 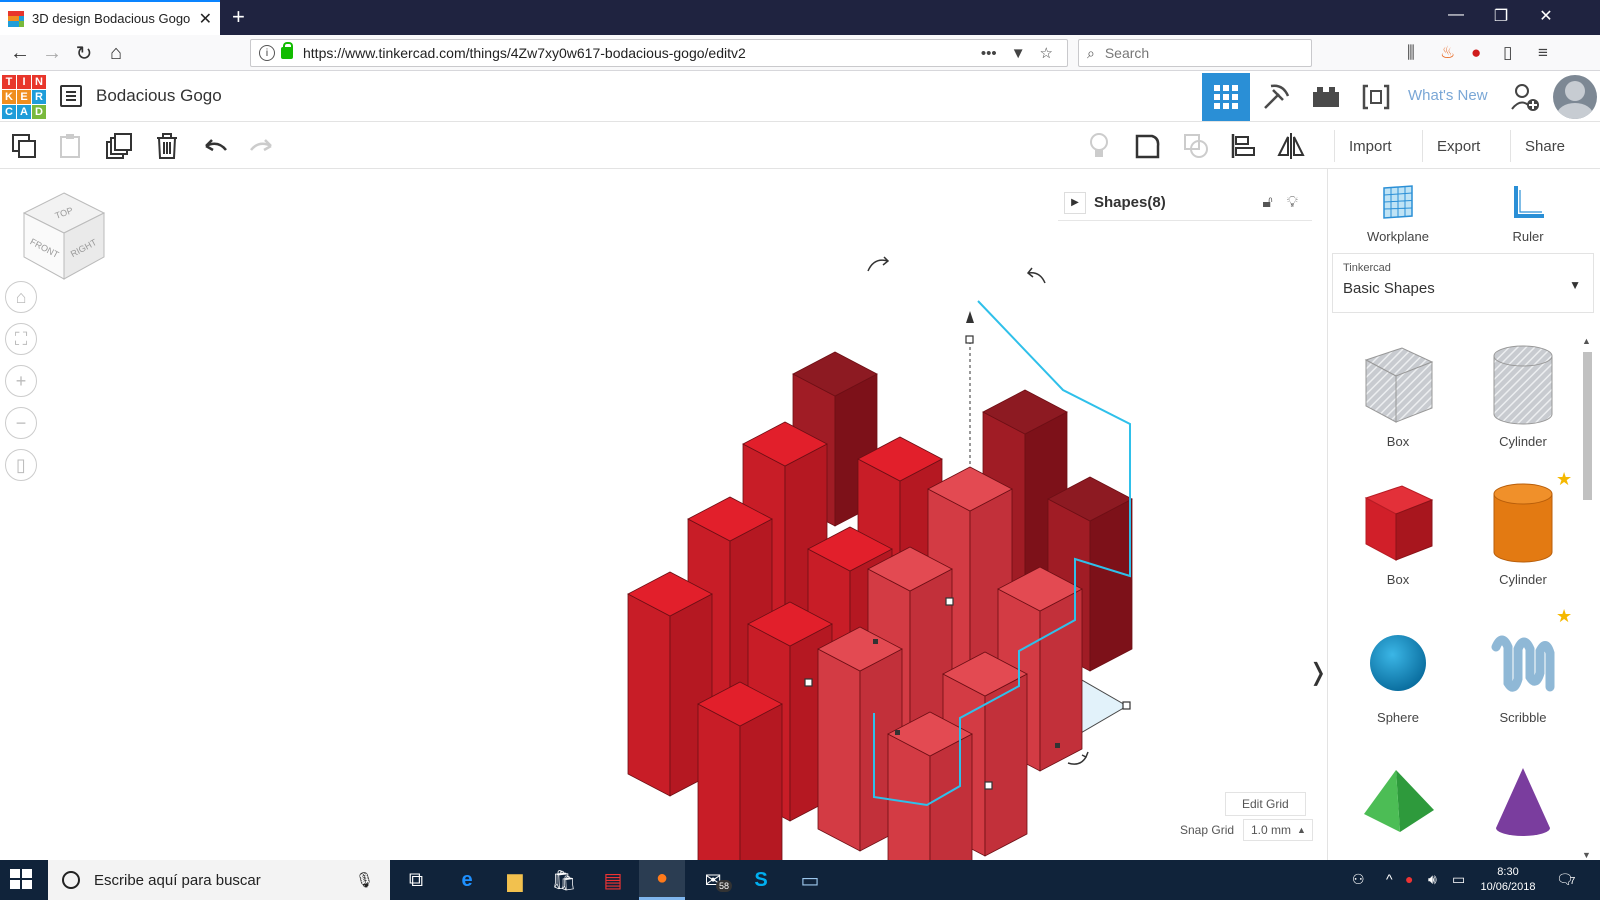 What do you see at coordinates (1587, 426) in the screenshot?
I see `scrollbar-thumb` at bounding box center [1587, 426].